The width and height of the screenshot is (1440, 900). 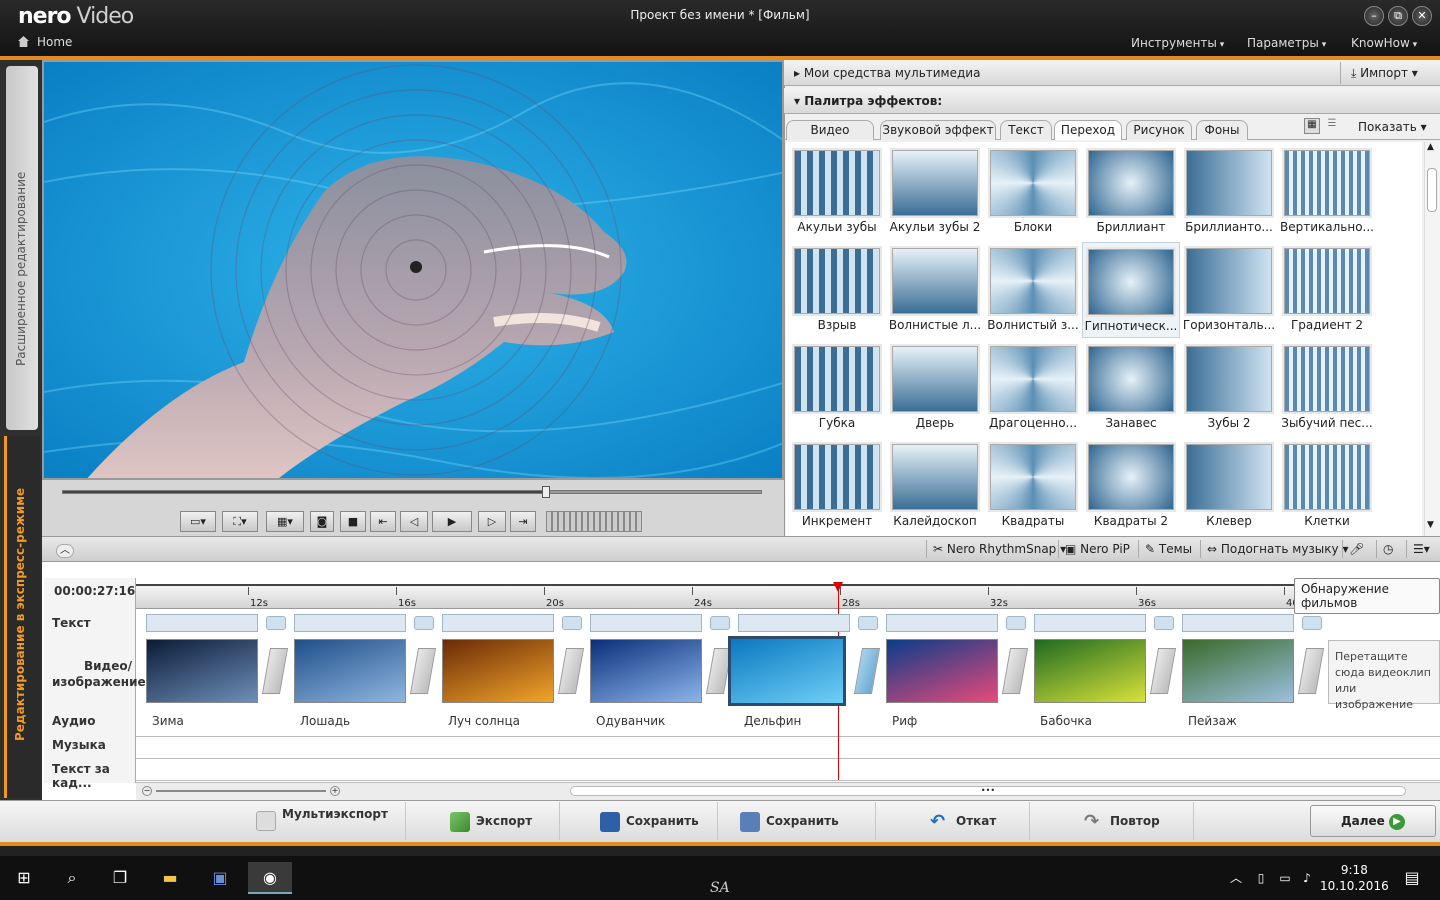 I want to click on next-button: Далее ▶, so click(x=1373, y=821).